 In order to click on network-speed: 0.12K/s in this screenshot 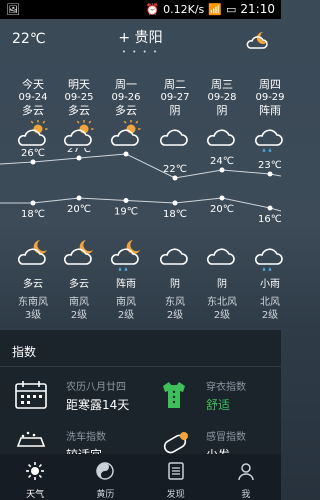, I will do `click(184, 9)`.